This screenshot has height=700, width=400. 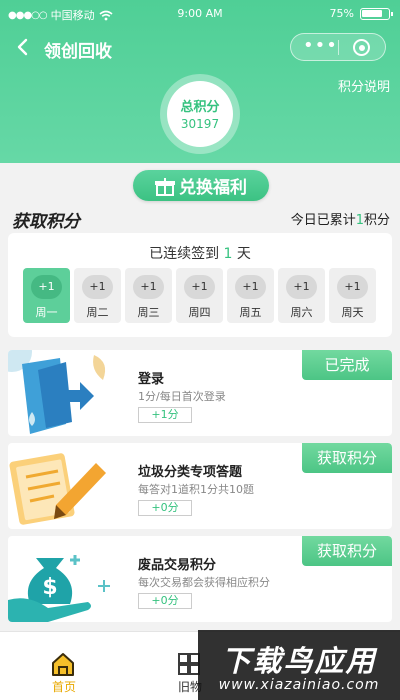 What do you see at coordinates (46, 312) in the screenshot?
I see `day-label: 周一` at bounding box center [46, 312].